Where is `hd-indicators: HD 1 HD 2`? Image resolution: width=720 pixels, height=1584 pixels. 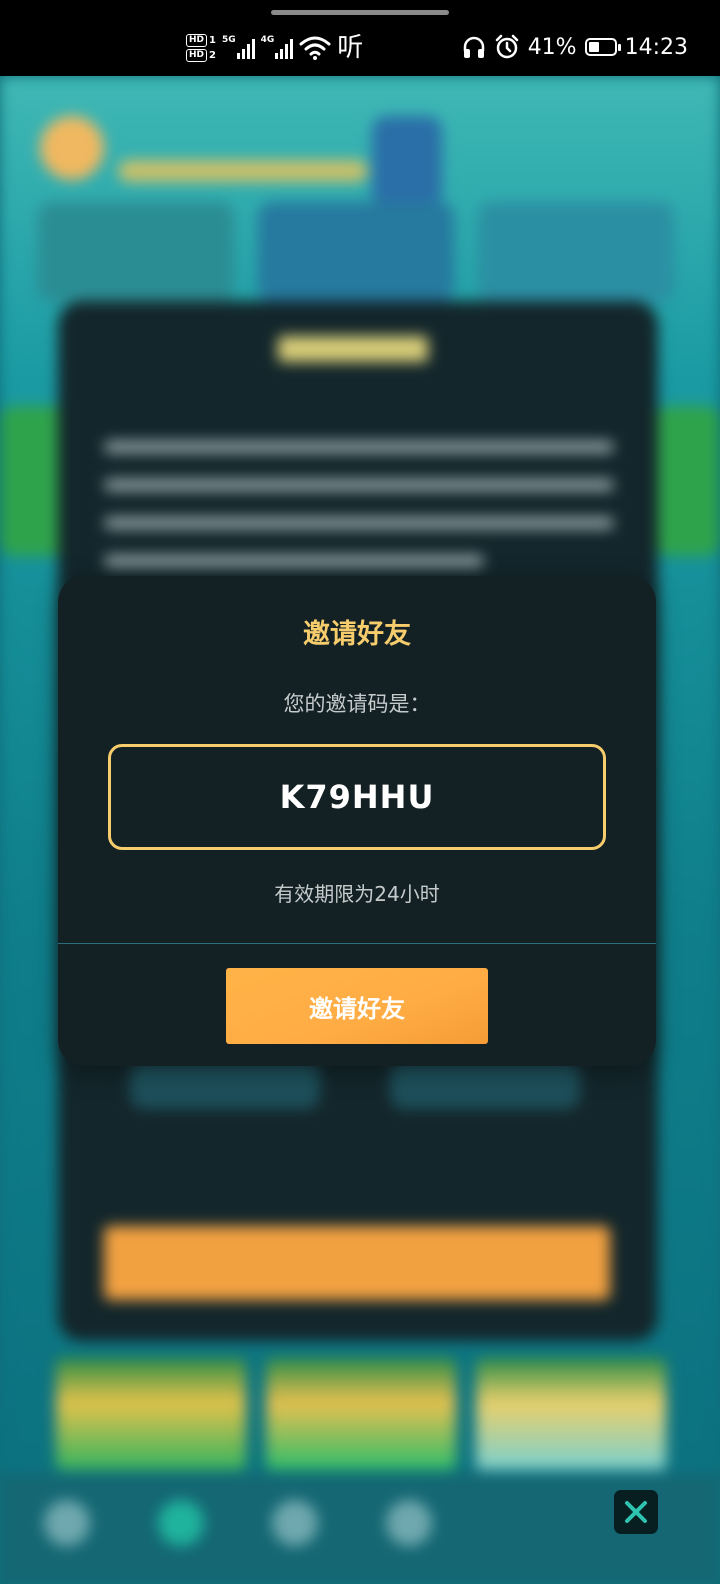
hd-indicators: HD 1 HD 2 is located at coordinates (201, 48).